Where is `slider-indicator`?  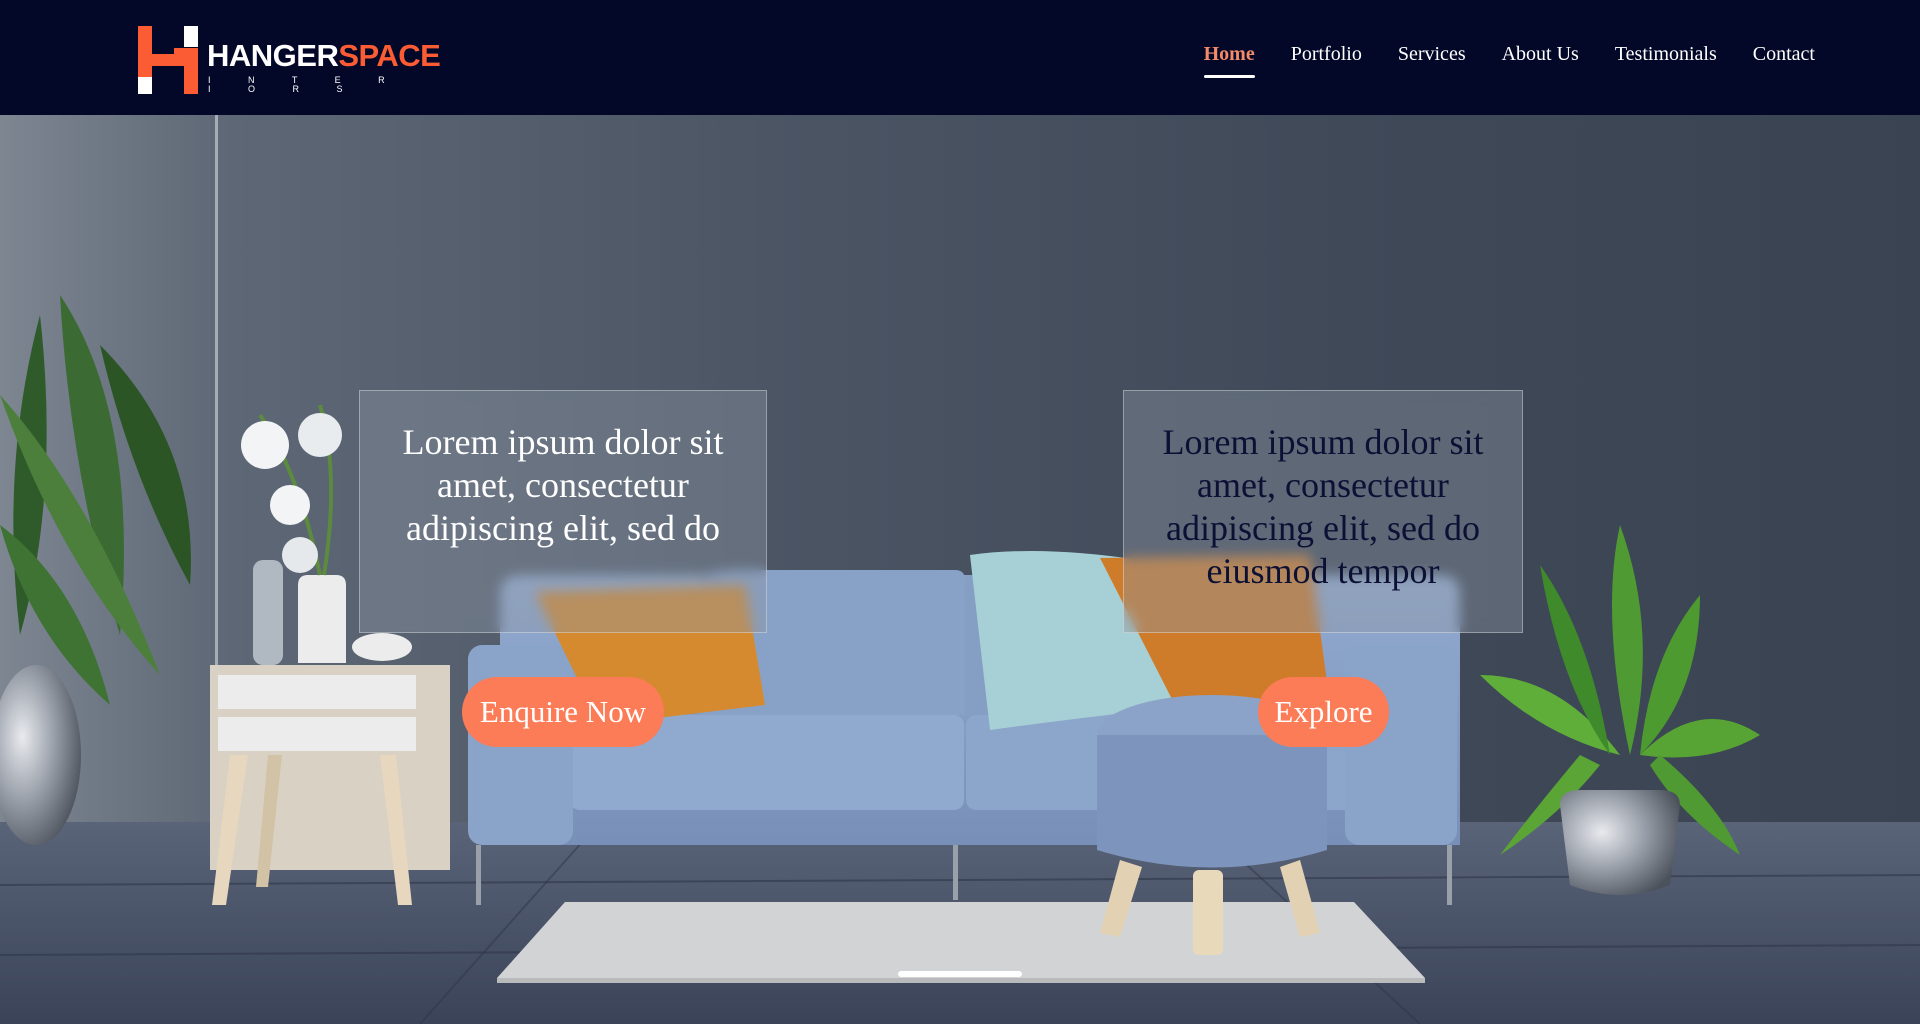
slider-indicator is located at coordinates (960, 974).